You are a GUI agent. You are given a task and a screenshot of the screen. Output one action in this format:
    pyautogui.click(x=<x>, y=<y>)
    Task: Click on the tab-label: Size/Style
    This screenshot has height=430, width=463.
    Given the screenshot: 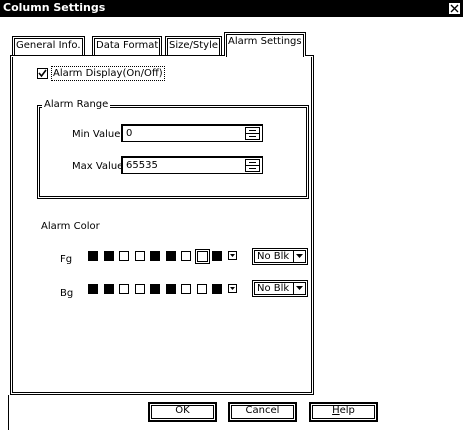 What is the action you would take?
    pyautogui.click(x=194, y=45)
    